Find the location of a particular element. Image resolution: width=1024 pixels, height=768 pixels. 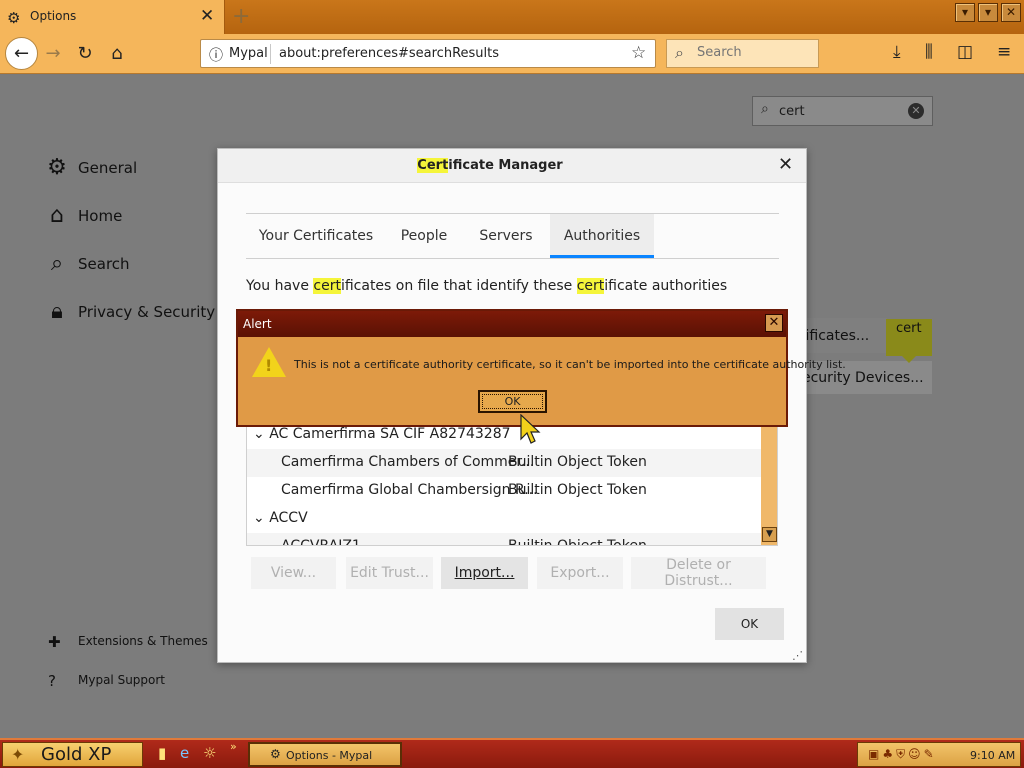

tree-row: ACCVRAIZ1 Builtin Object Token is located at coordinates (504, 539).